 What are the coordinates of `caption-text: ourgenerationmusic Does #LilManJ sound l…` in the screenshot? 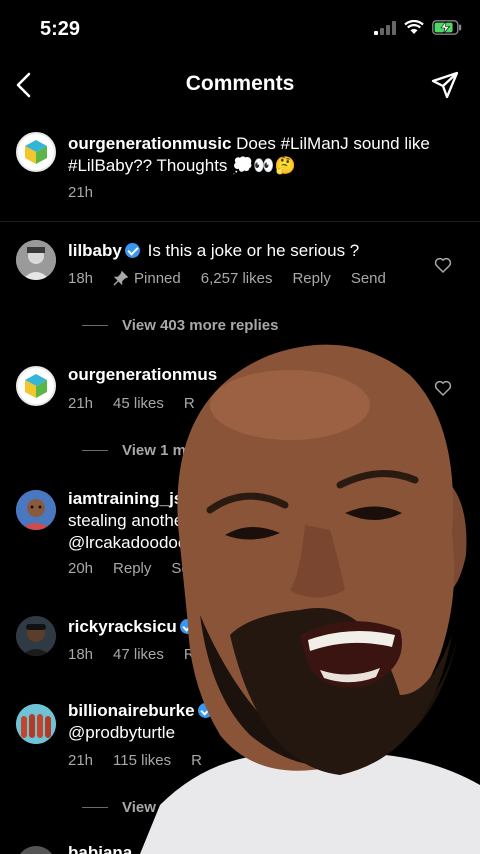 It's located at (254, 155).